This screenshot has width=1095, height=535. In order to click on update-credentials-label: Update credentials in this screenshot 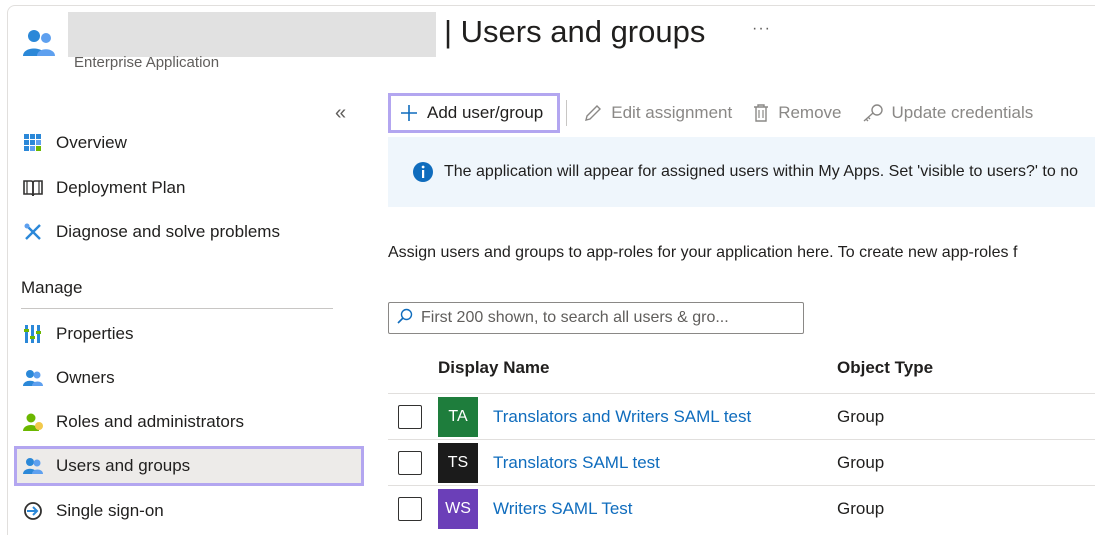, I will do `click(962, 112)`.